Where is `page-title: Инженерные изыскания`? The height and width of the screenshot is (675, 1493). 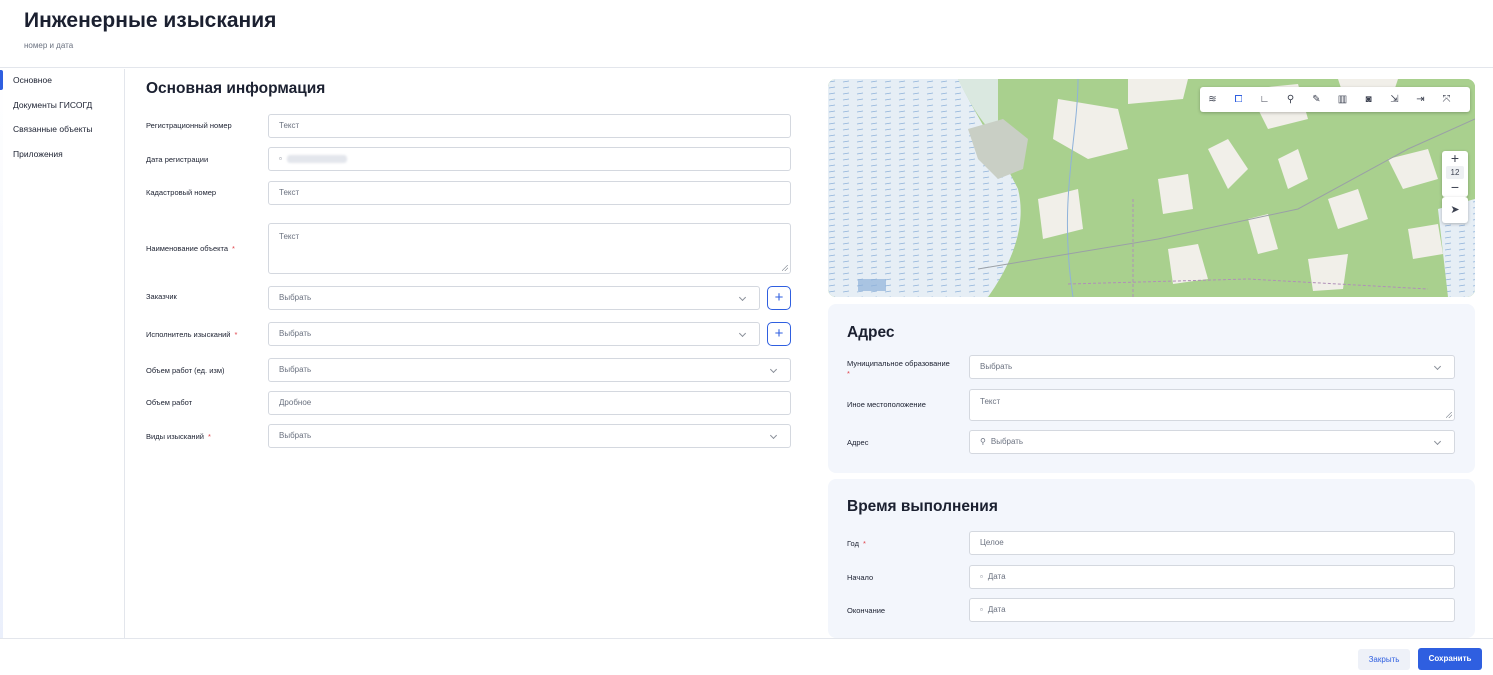 page-title: Инженерные изыскания is located at coordinates (150, 20).